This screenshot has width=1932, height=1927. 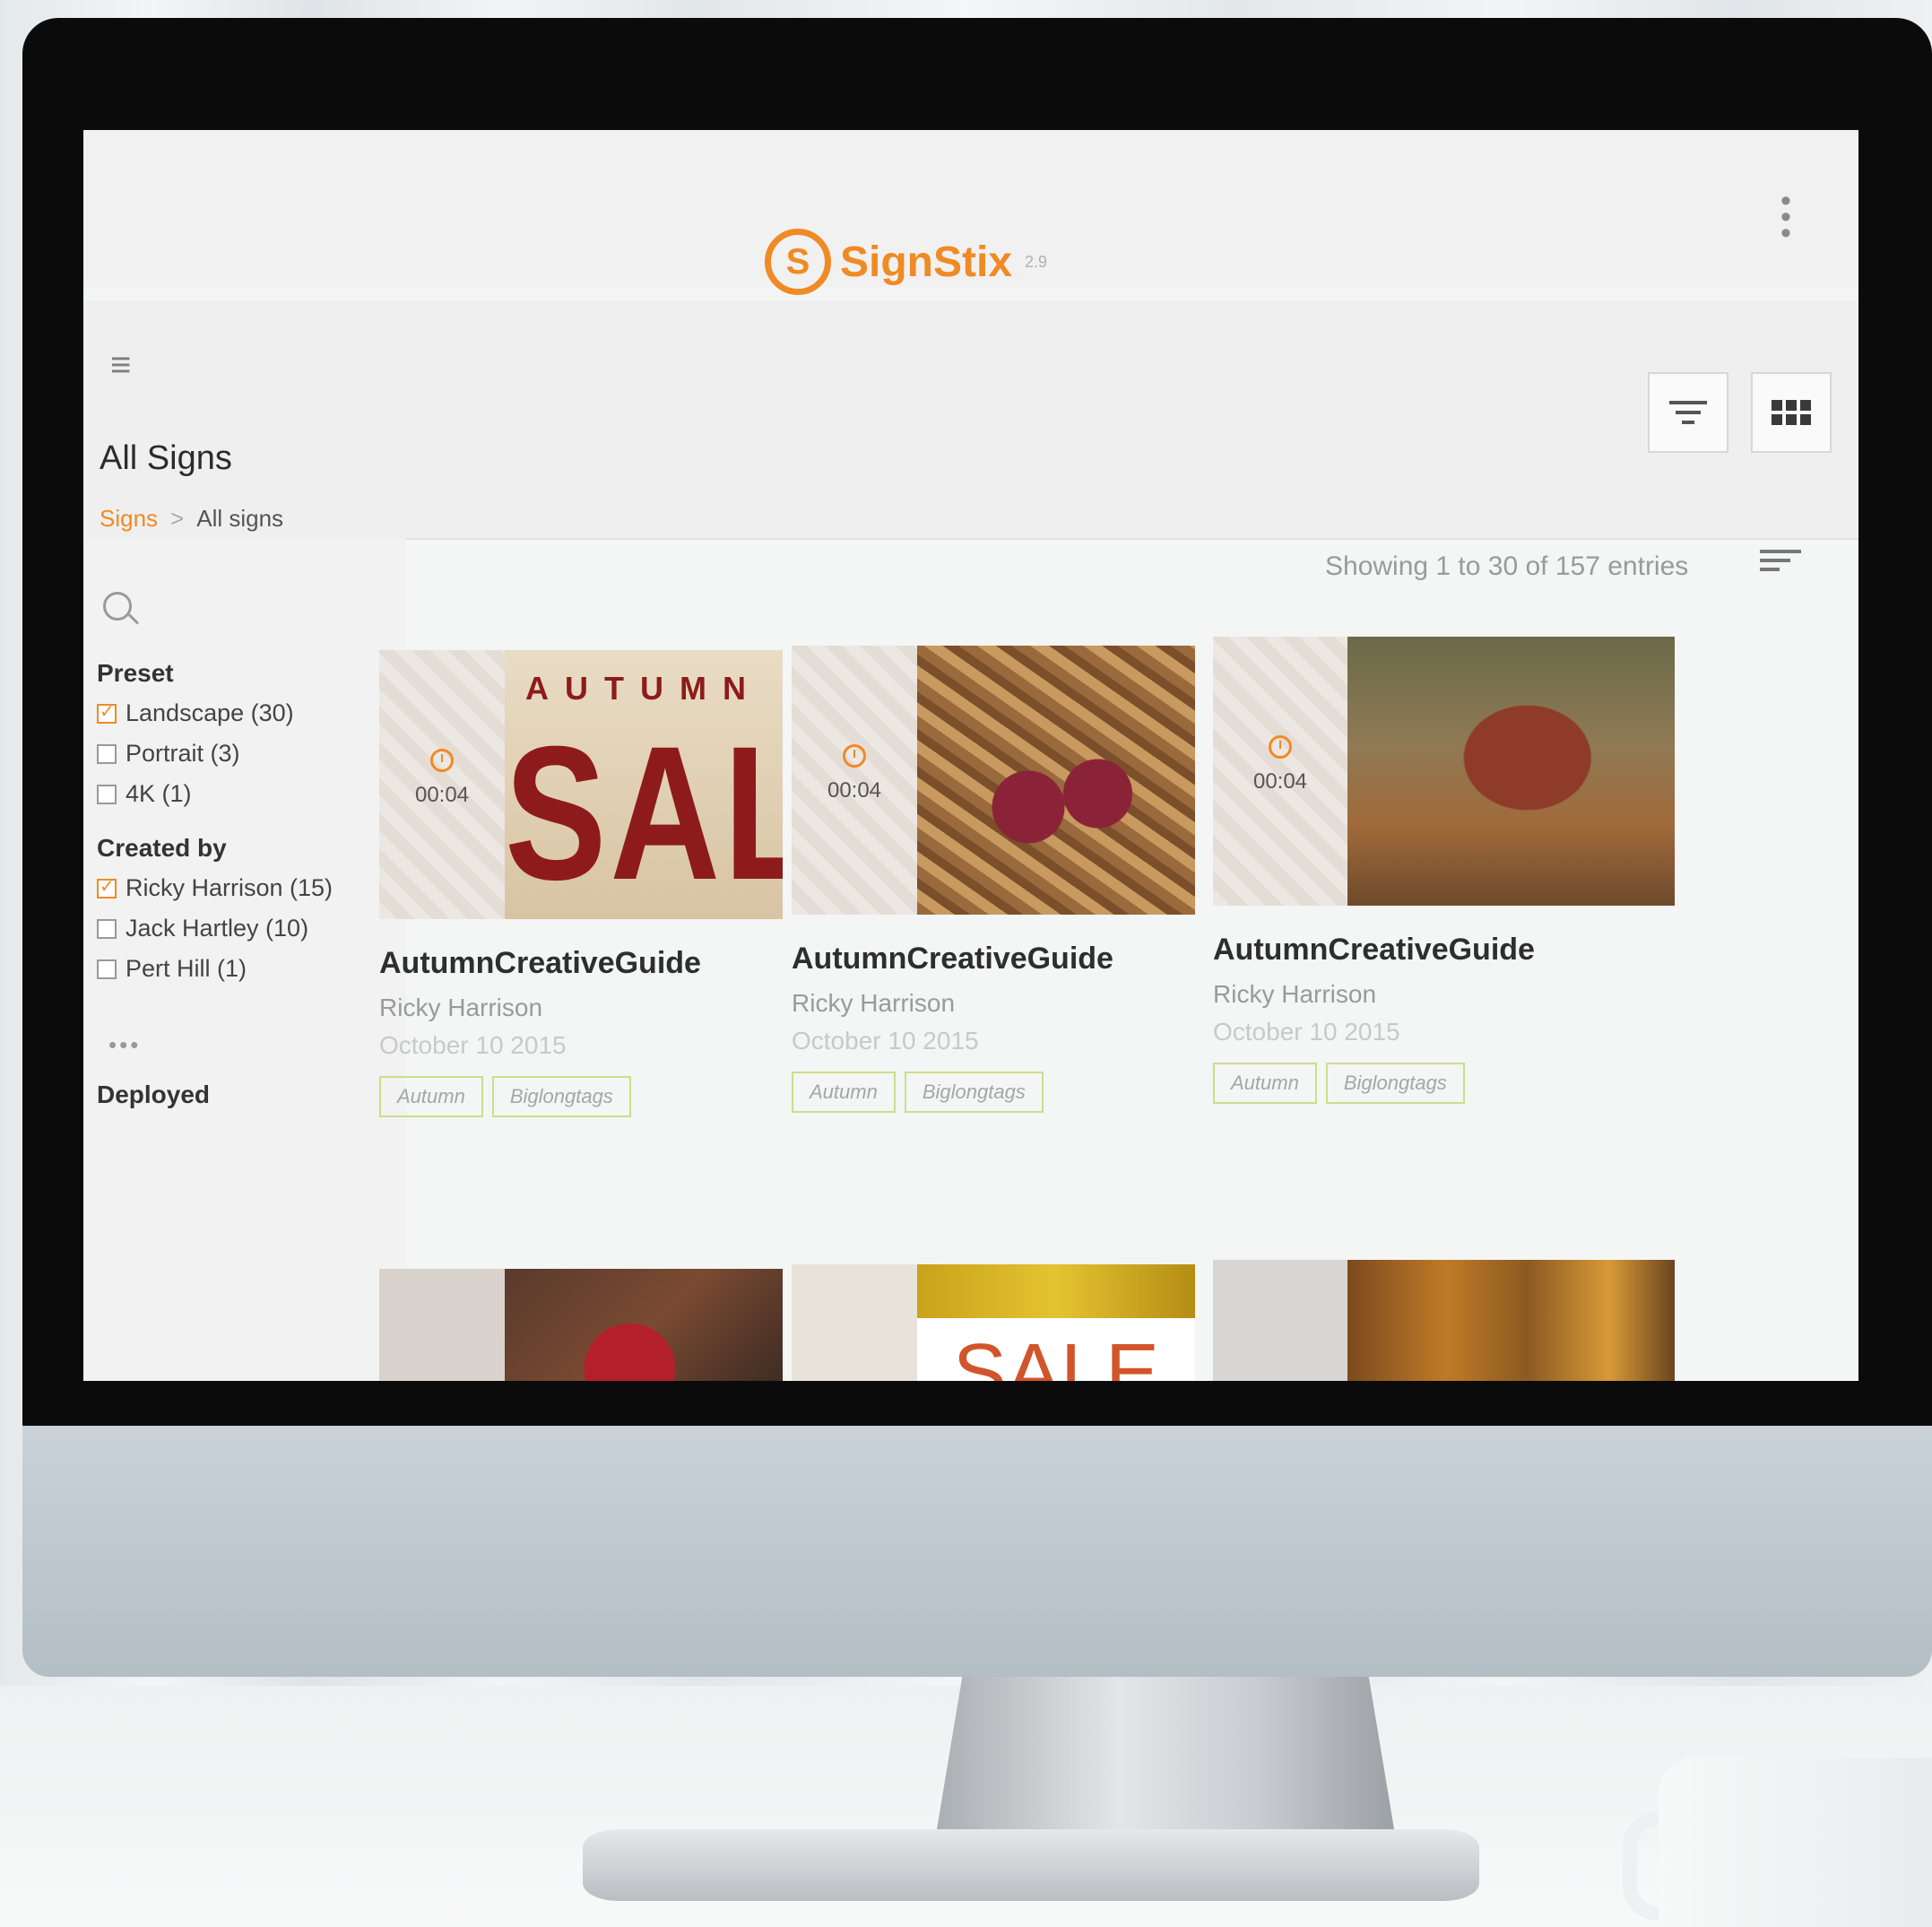 I want to click on top-bar: S SignStix 2.9 • • •, so click(x=970, y=212).